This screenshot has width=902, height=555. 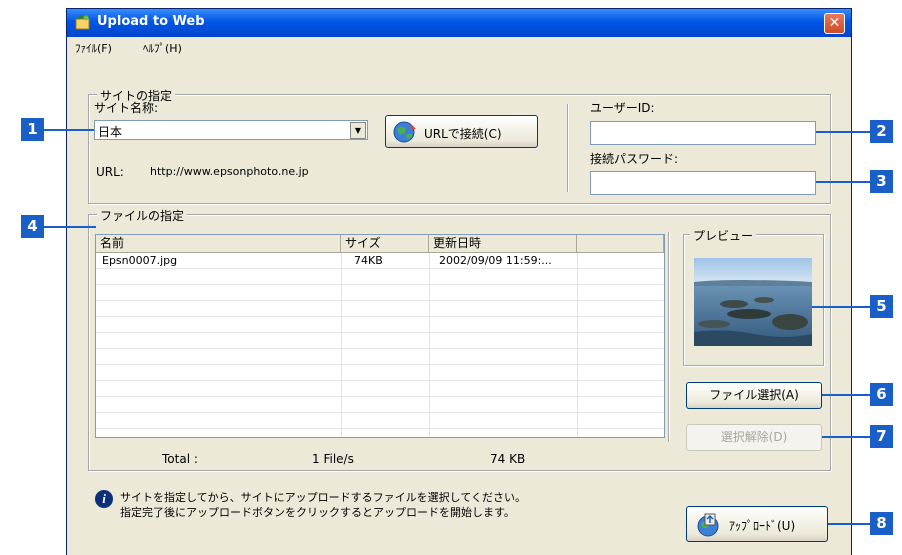 I want to click on site-divider, so click(x=567, y=148).